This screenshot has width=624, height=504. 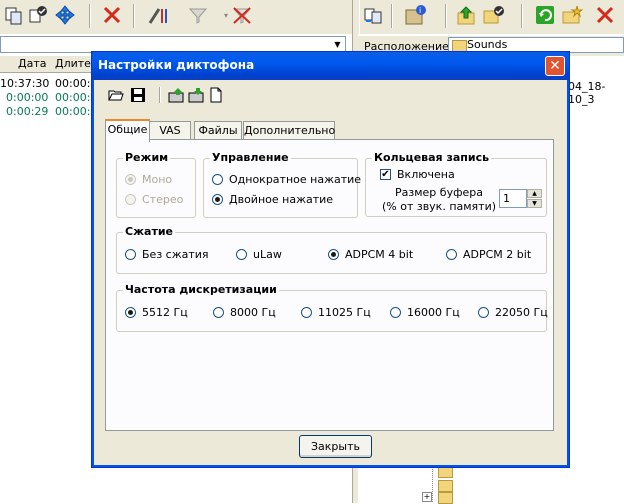 What do you see at coordinates (336, 312) in the screenshot?
I see `rate-11025-radio: 11025 Гц` at bounding box center [336, 312].